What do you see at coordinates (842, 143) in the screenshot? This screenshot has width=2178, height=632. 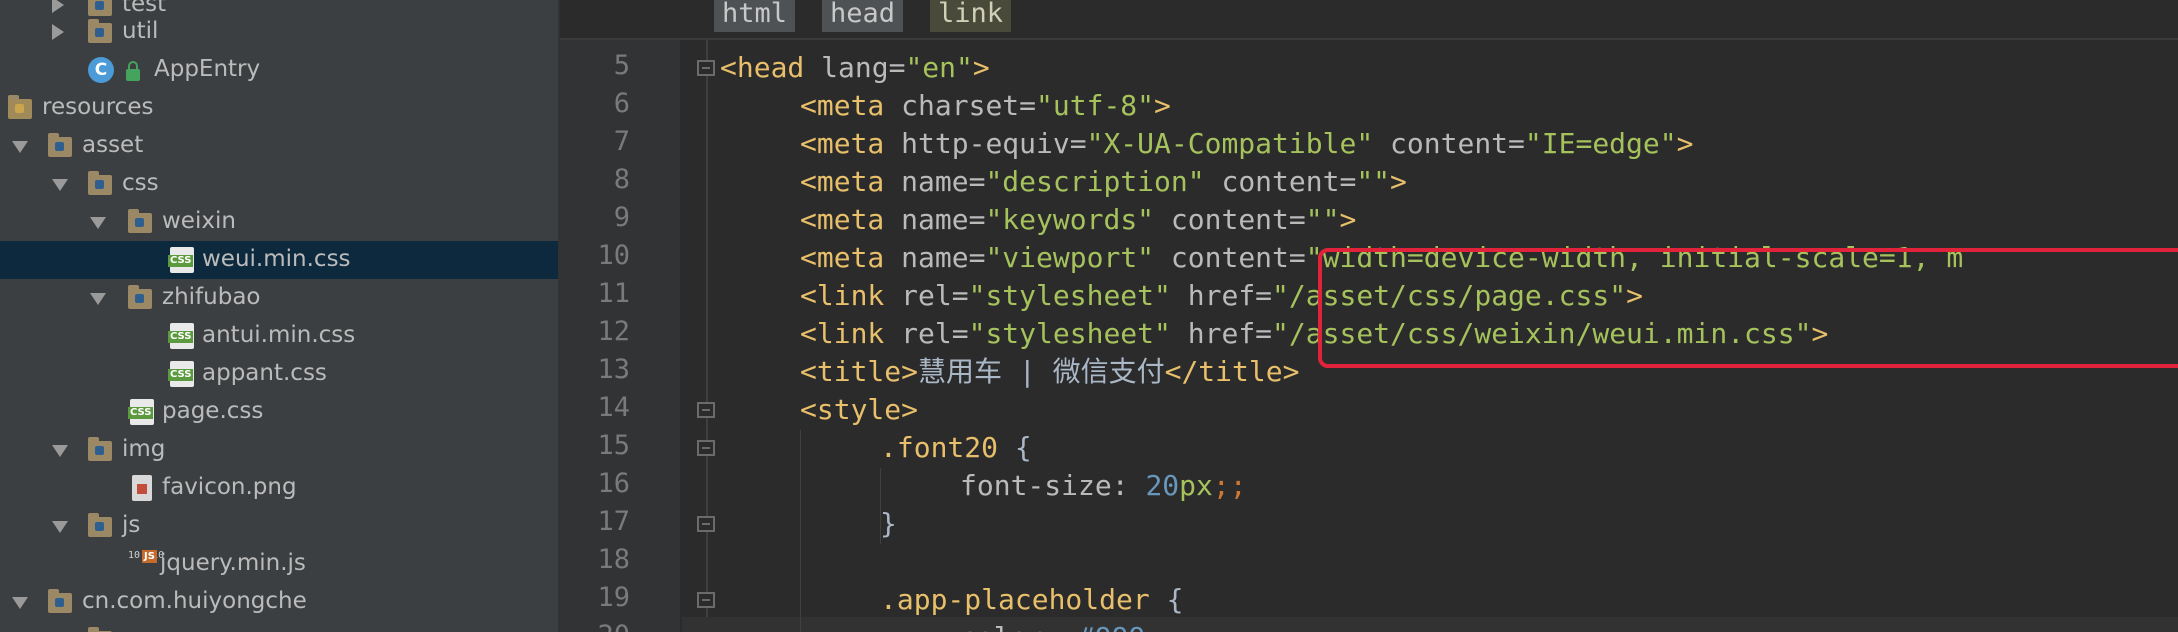 I see `tag-token: <meta` at bounding box center [842, 143].